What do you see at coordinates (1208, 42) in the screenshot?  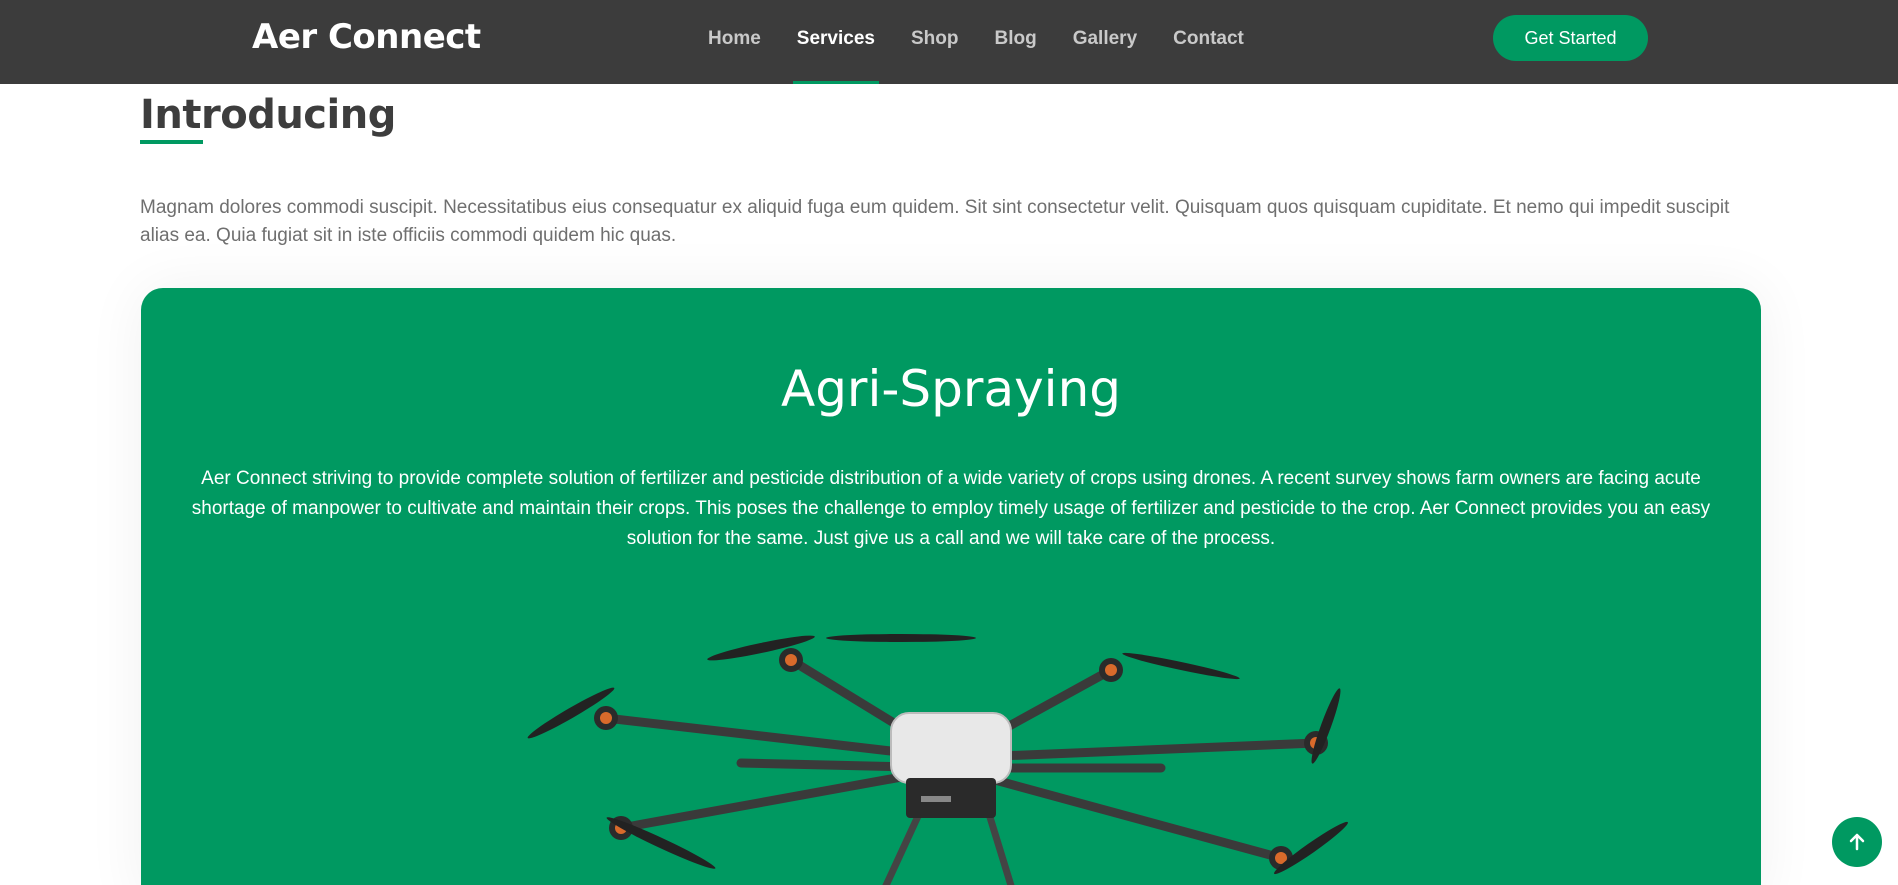 I see `nav-contact: Contact` at bounding box center [1208, 42].